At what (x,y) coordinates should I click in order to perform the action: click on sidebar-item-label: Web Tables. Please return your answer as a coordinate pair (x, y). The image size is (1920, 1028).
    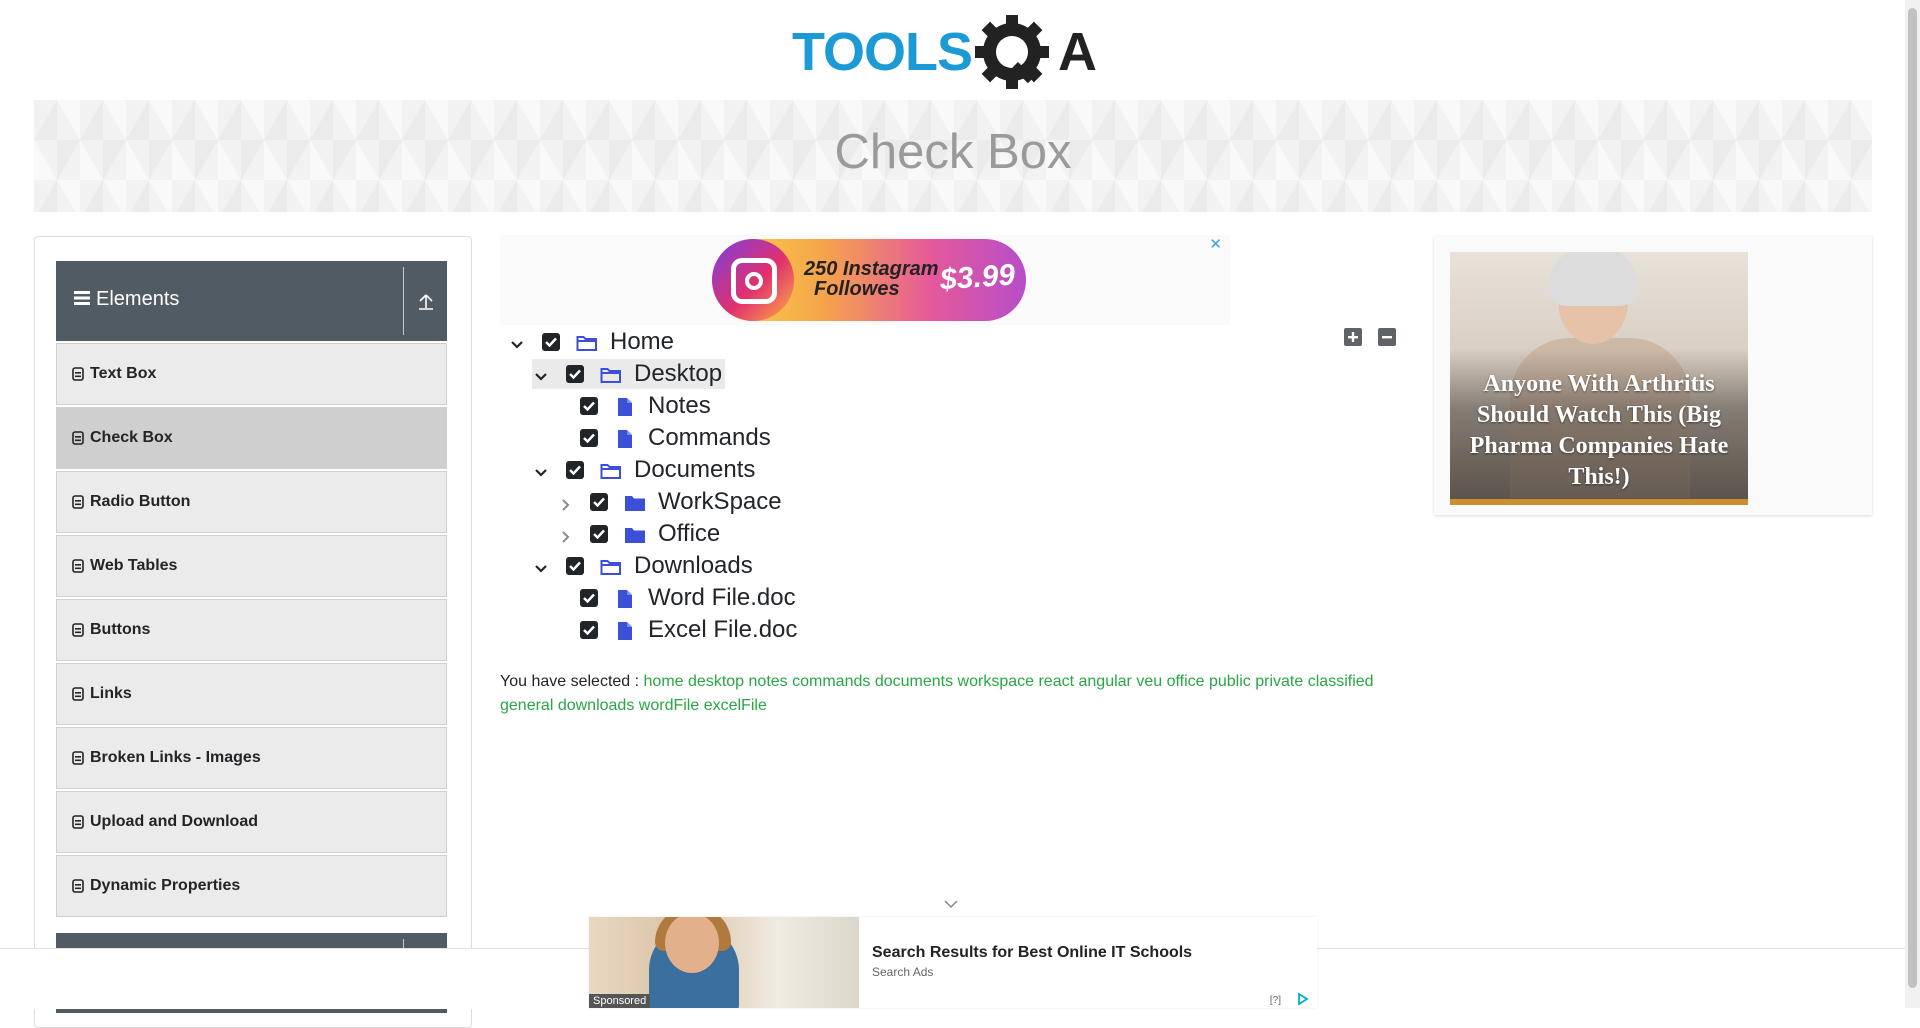
    Looking at the image, I should click on (134, 565).